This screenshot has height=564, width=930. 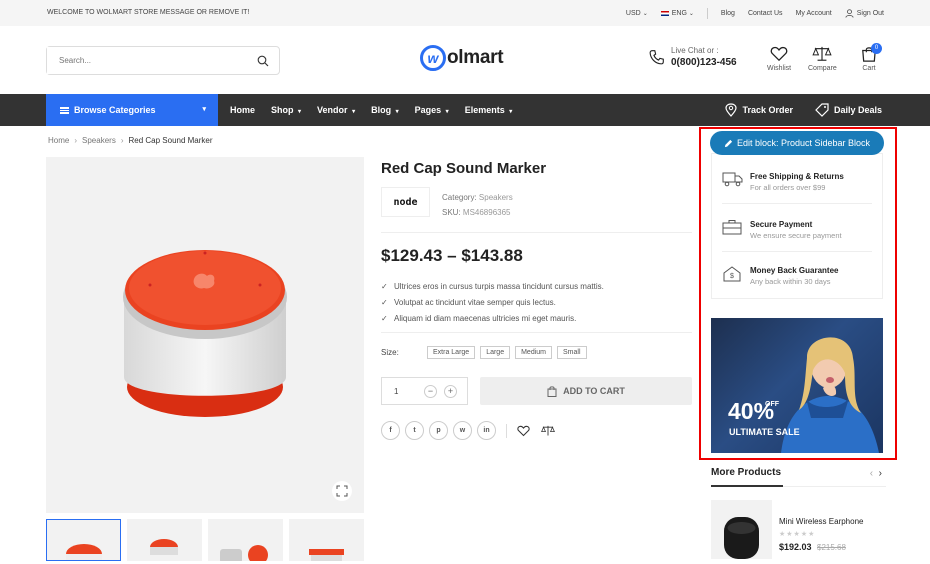 I want to click on pinterest-icon: p, so click(x=438, y=430).